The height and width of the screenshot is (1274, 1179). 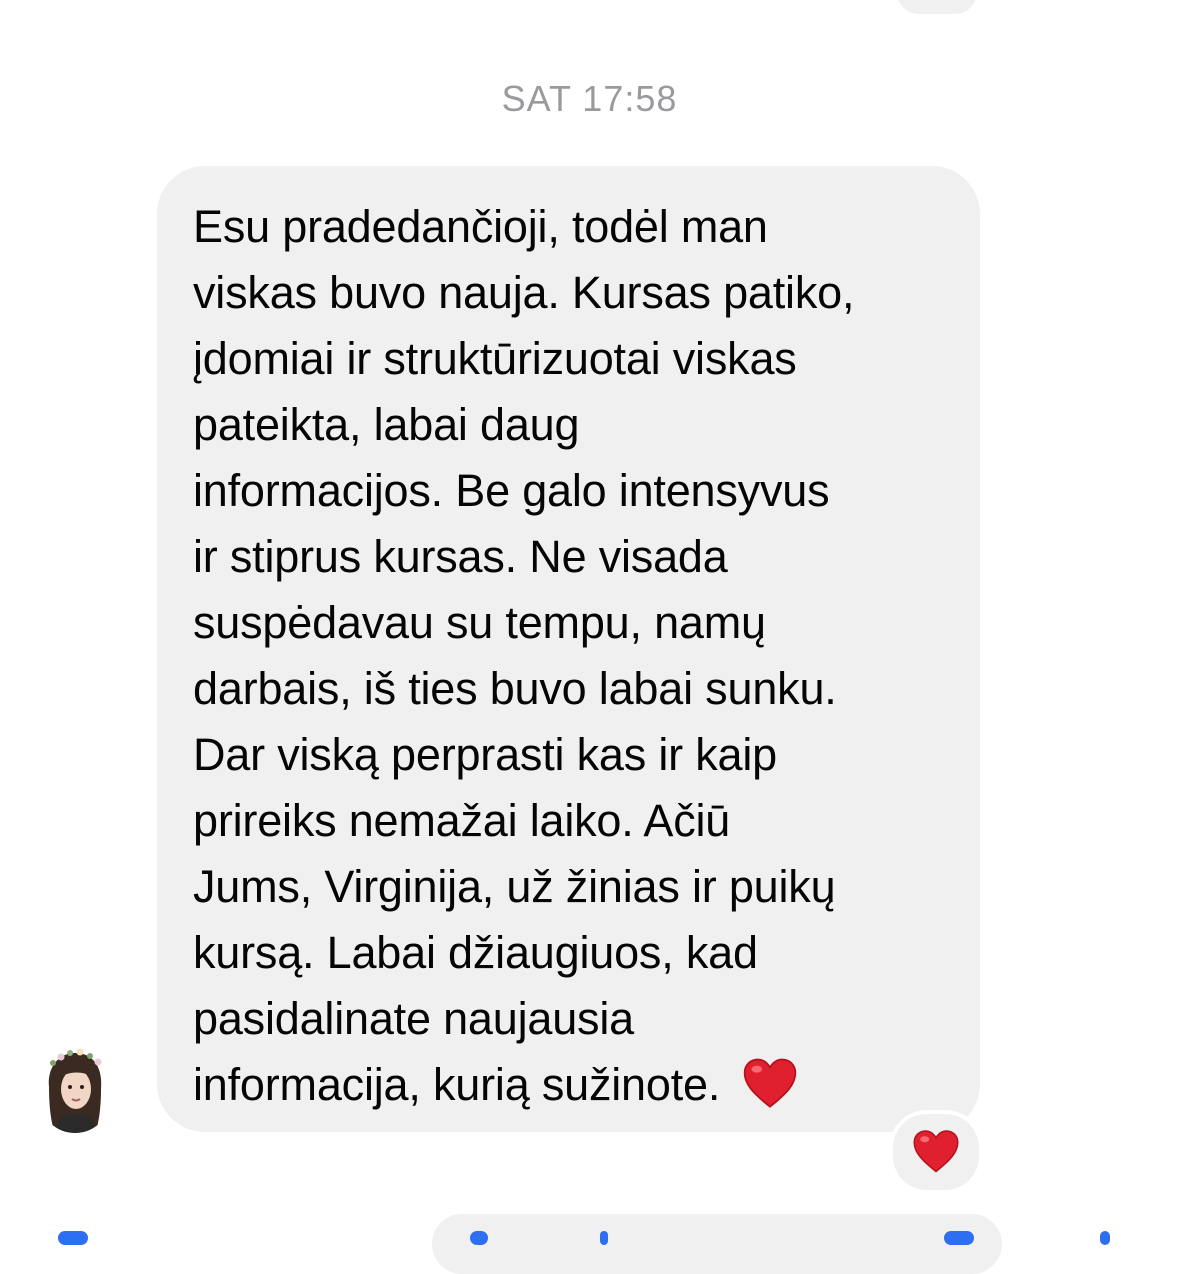 I want to click on message-line: suspėdavau su tempu, namų, so click(x=479, y=622).